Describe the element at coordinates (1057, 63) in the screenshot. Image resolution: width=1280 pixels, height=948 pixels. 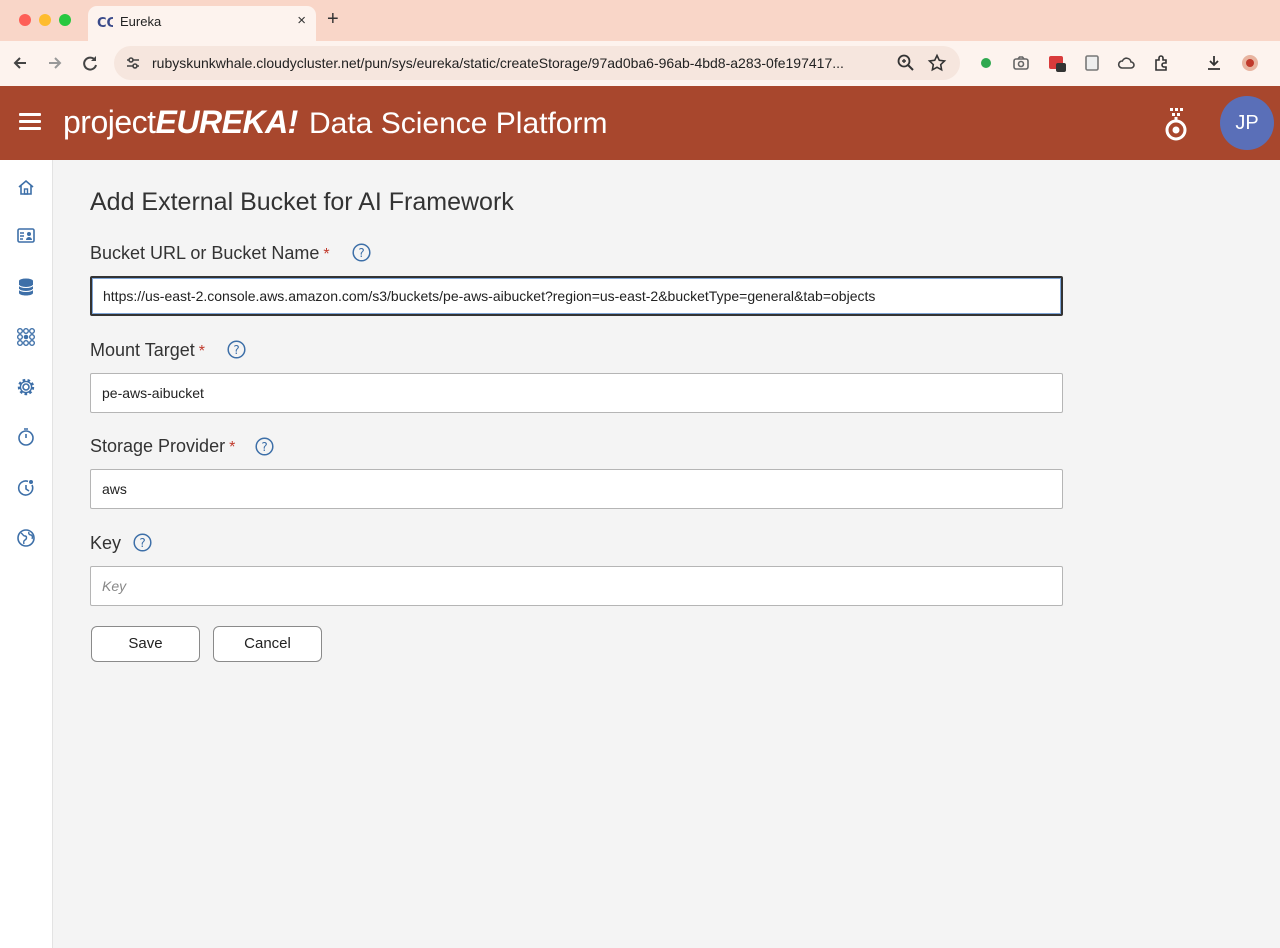
I see `calendar-extension-icon` at that location.